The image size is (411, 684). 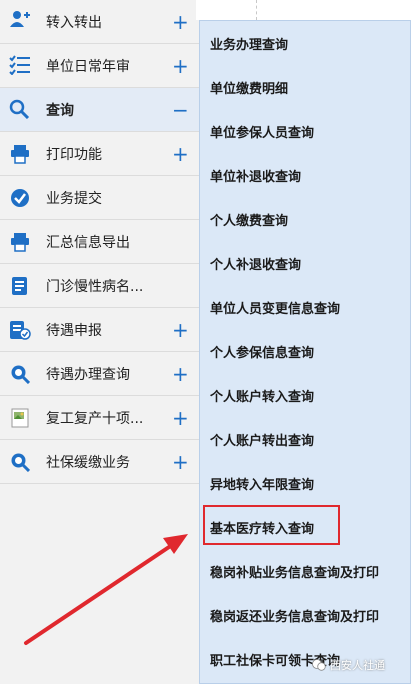 I want to click on watermark: 西安人社通, so click(x=348, y=665).